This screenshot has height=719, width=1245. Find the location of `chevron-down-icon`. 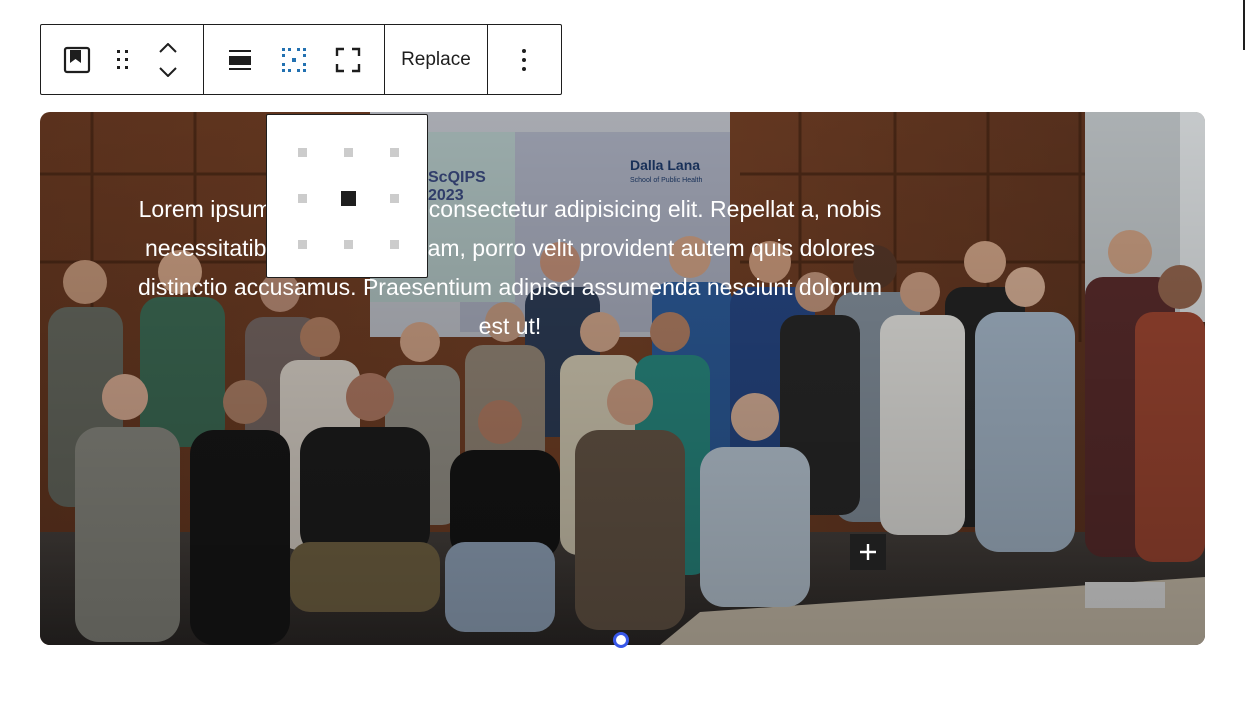

chevron-down-icon is located at coordinates (168, 71).